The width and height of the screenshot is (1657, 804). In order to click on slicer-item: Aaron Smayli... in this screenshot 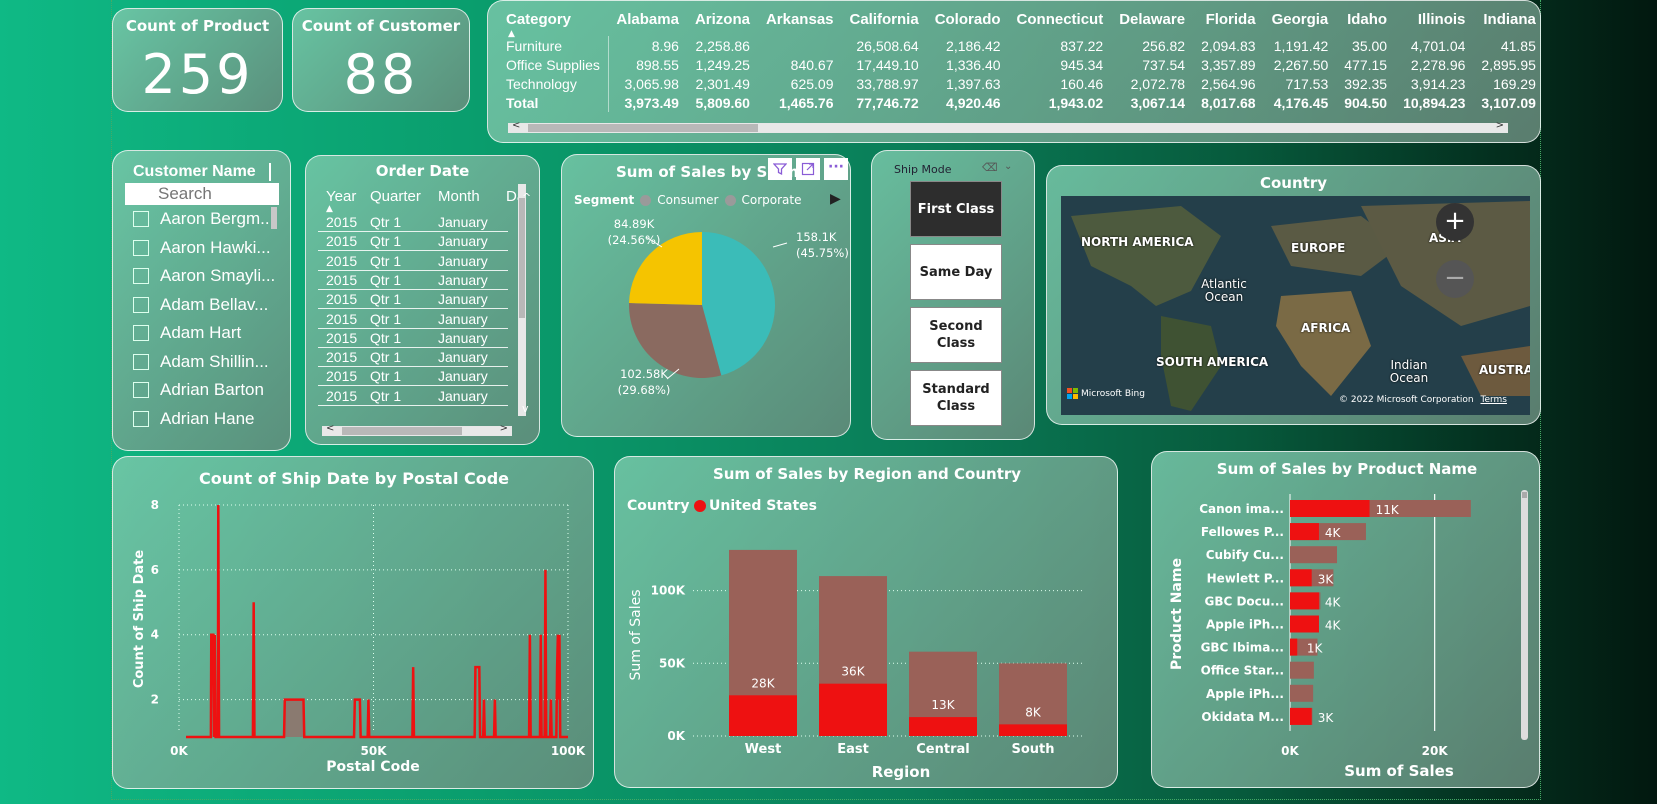, I will do `click(204, 276)`.